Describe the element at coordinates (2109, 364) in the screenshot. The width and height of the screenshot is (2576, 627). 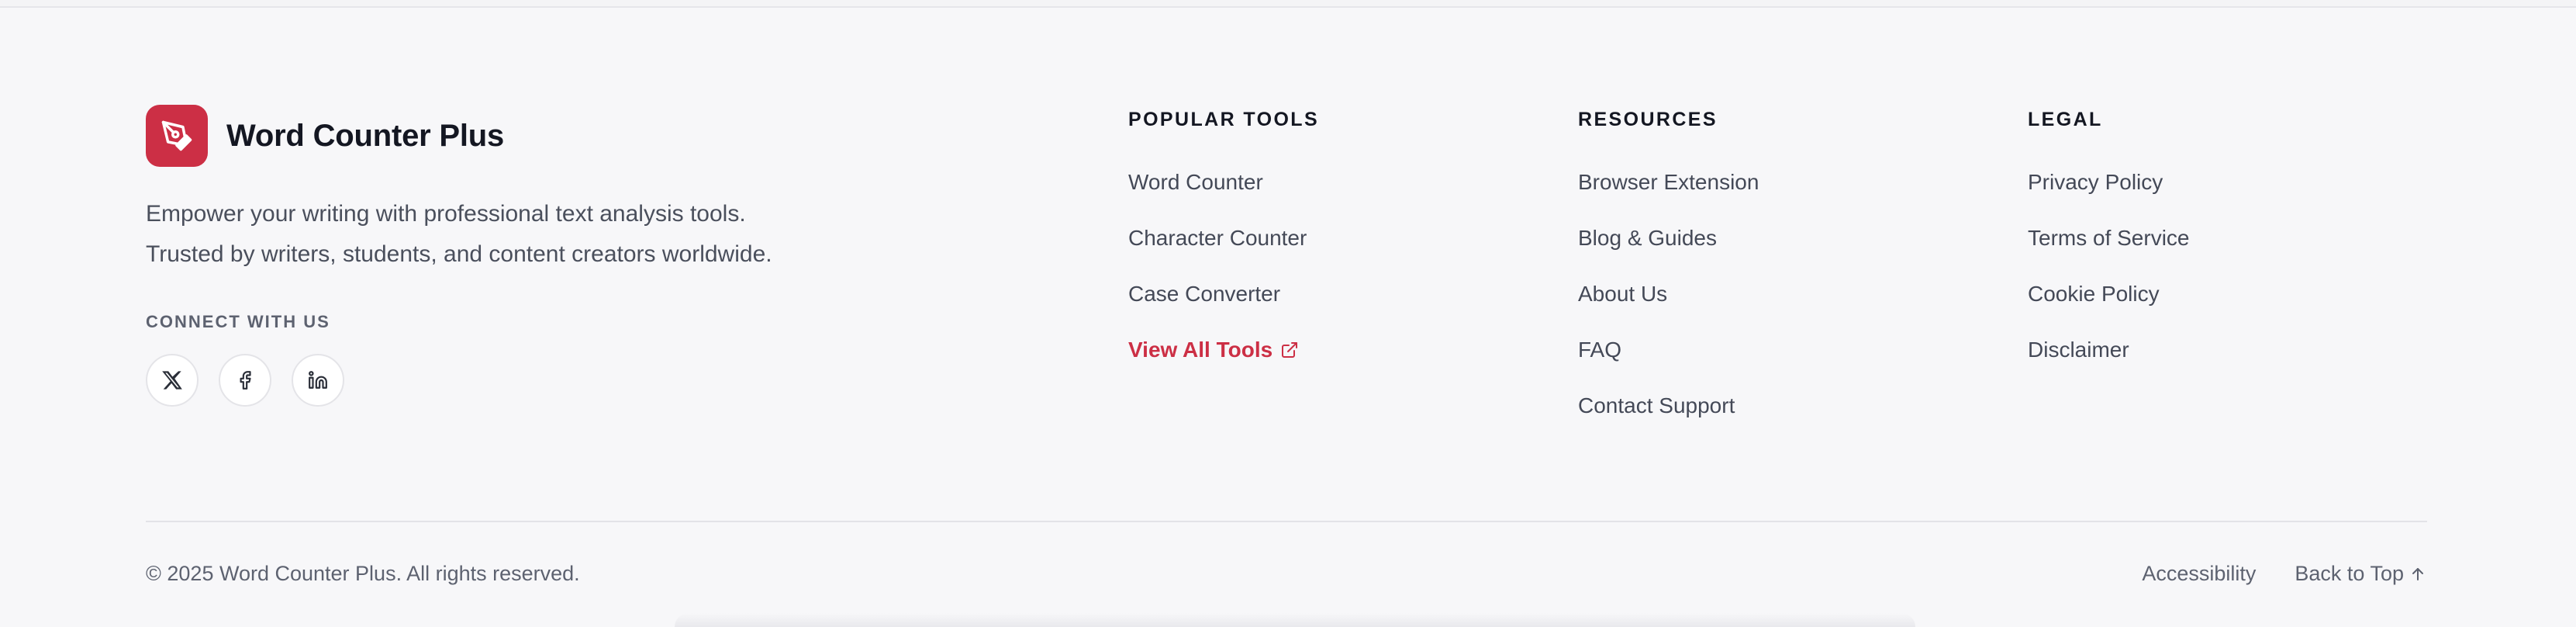
I see `link-disclaimer: Disclaimer` at that location.